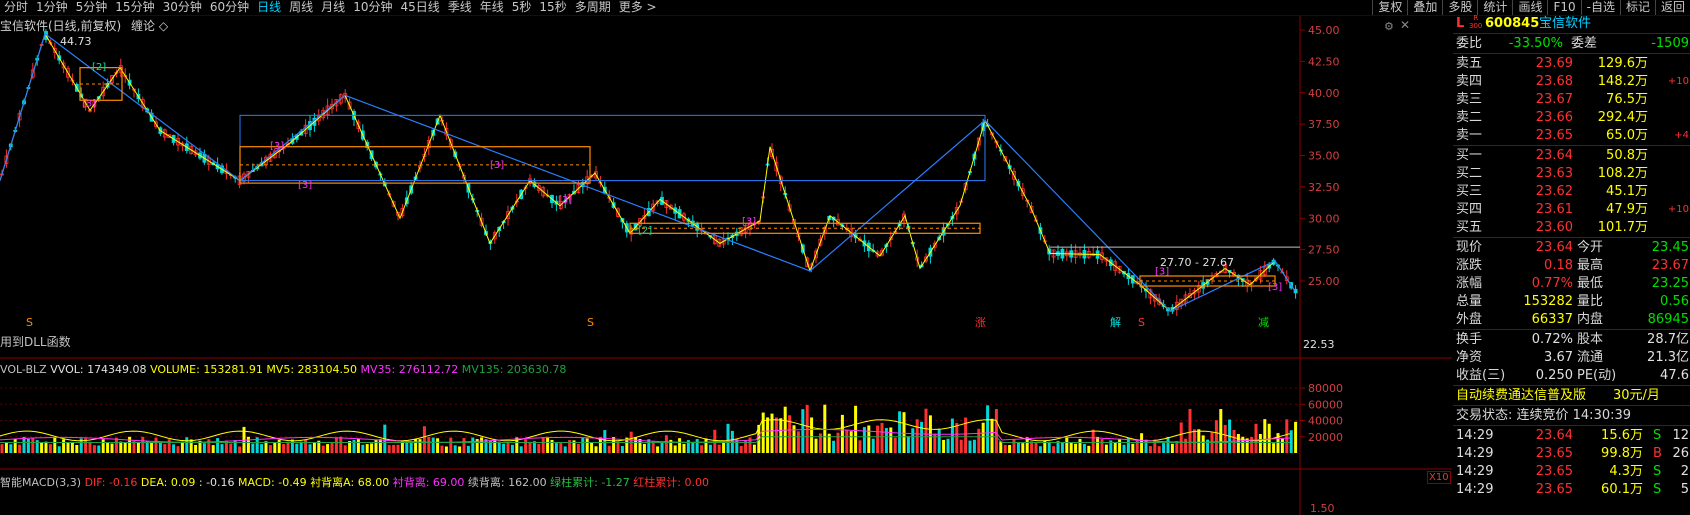  I want to click on tick-price: 23.65, so click(1554, 471).